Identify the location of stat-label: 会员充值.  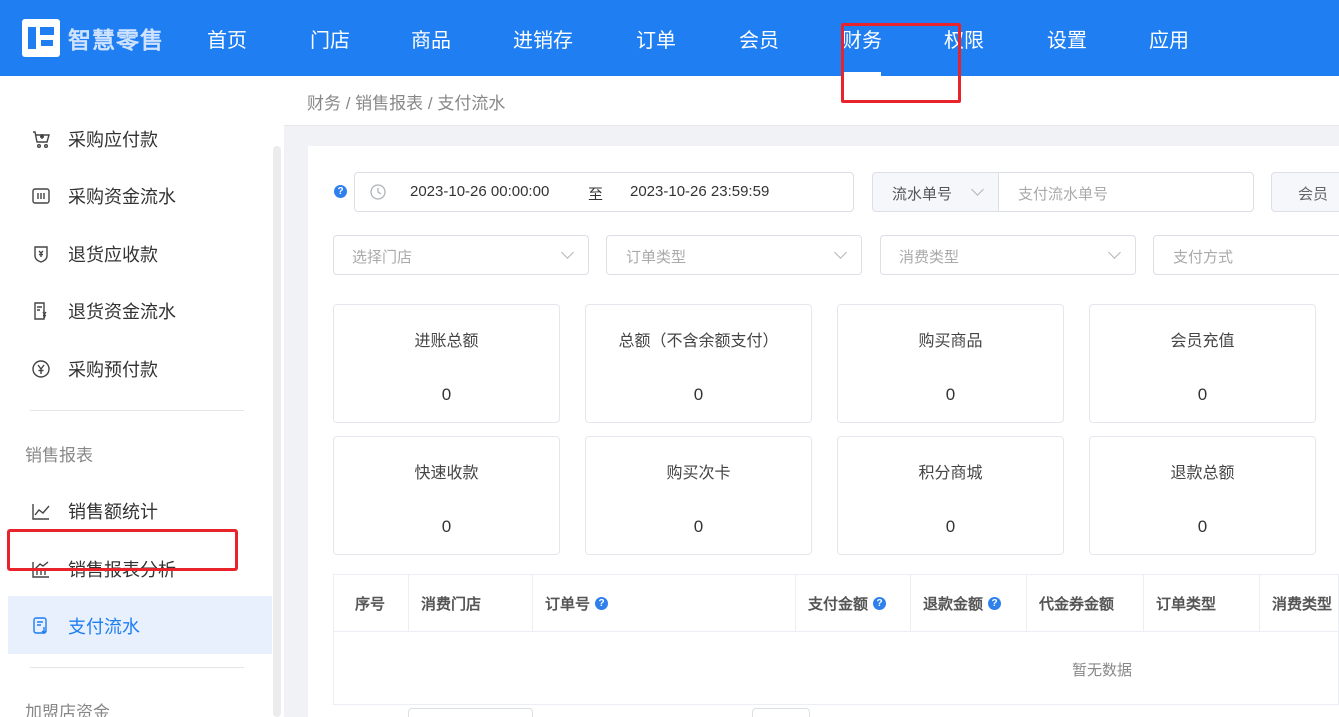
(1202, 341).